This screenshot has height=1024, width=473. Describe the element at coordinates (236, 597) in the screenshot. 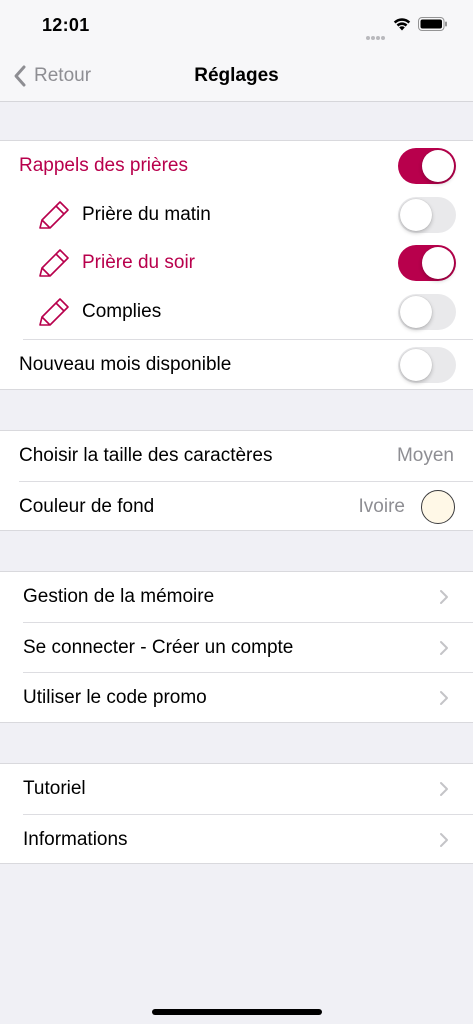

I see `memory-management-row: Gestion de la mémoire` at that location.